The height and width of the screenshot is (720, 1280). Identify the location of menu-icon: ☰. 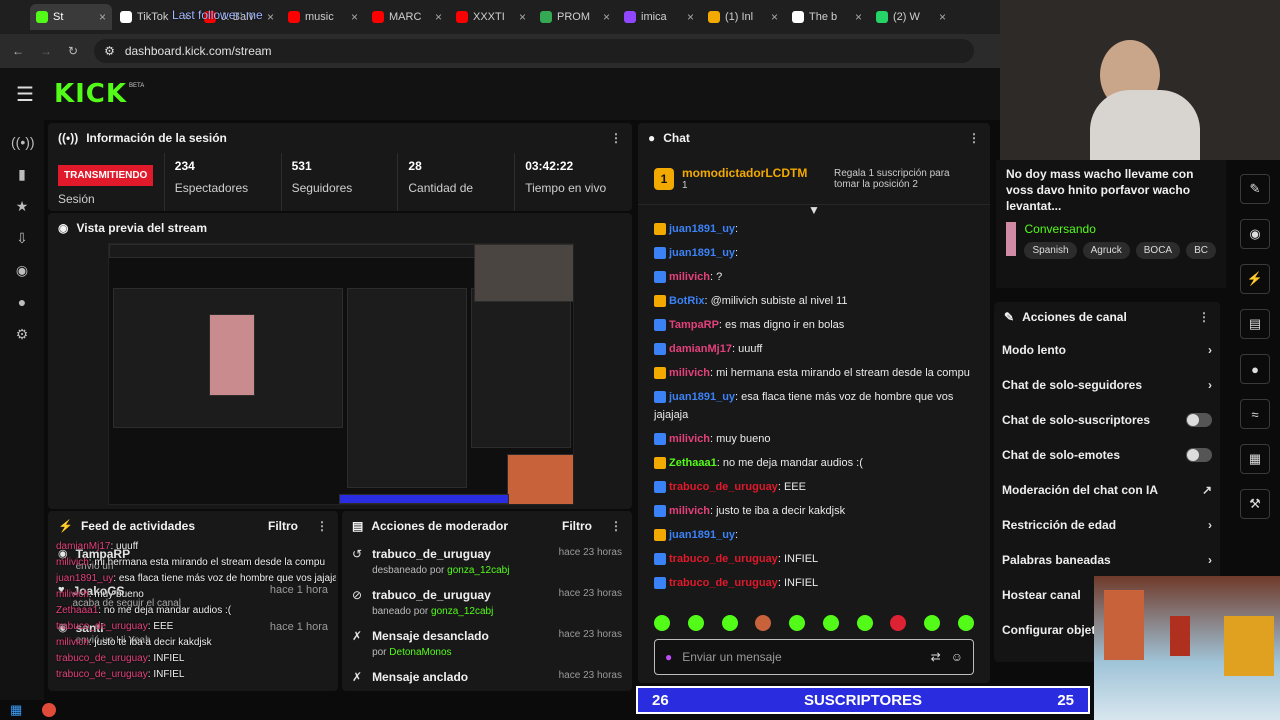
(25, 94).